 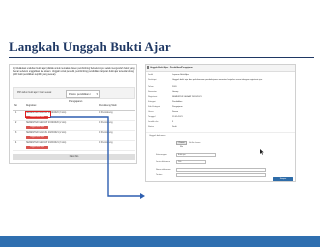 I want to click on field-value: Laporan Bukti Ajar, so click(x=180, y=74).